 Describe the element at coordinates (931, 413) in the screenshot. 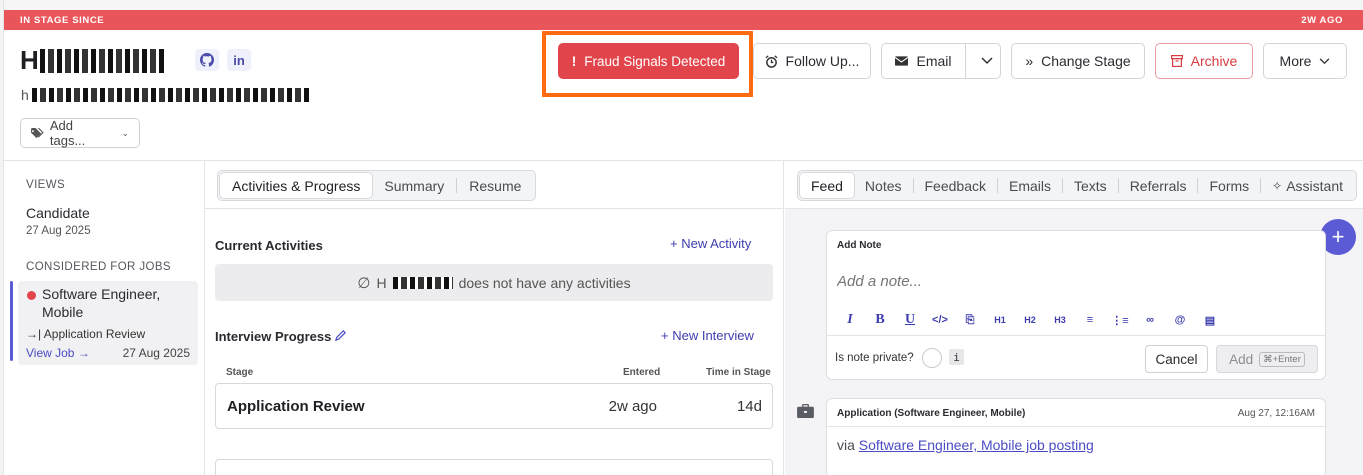

I see `application-event-title: Application (Software Engineer, Mobile)` at that location.